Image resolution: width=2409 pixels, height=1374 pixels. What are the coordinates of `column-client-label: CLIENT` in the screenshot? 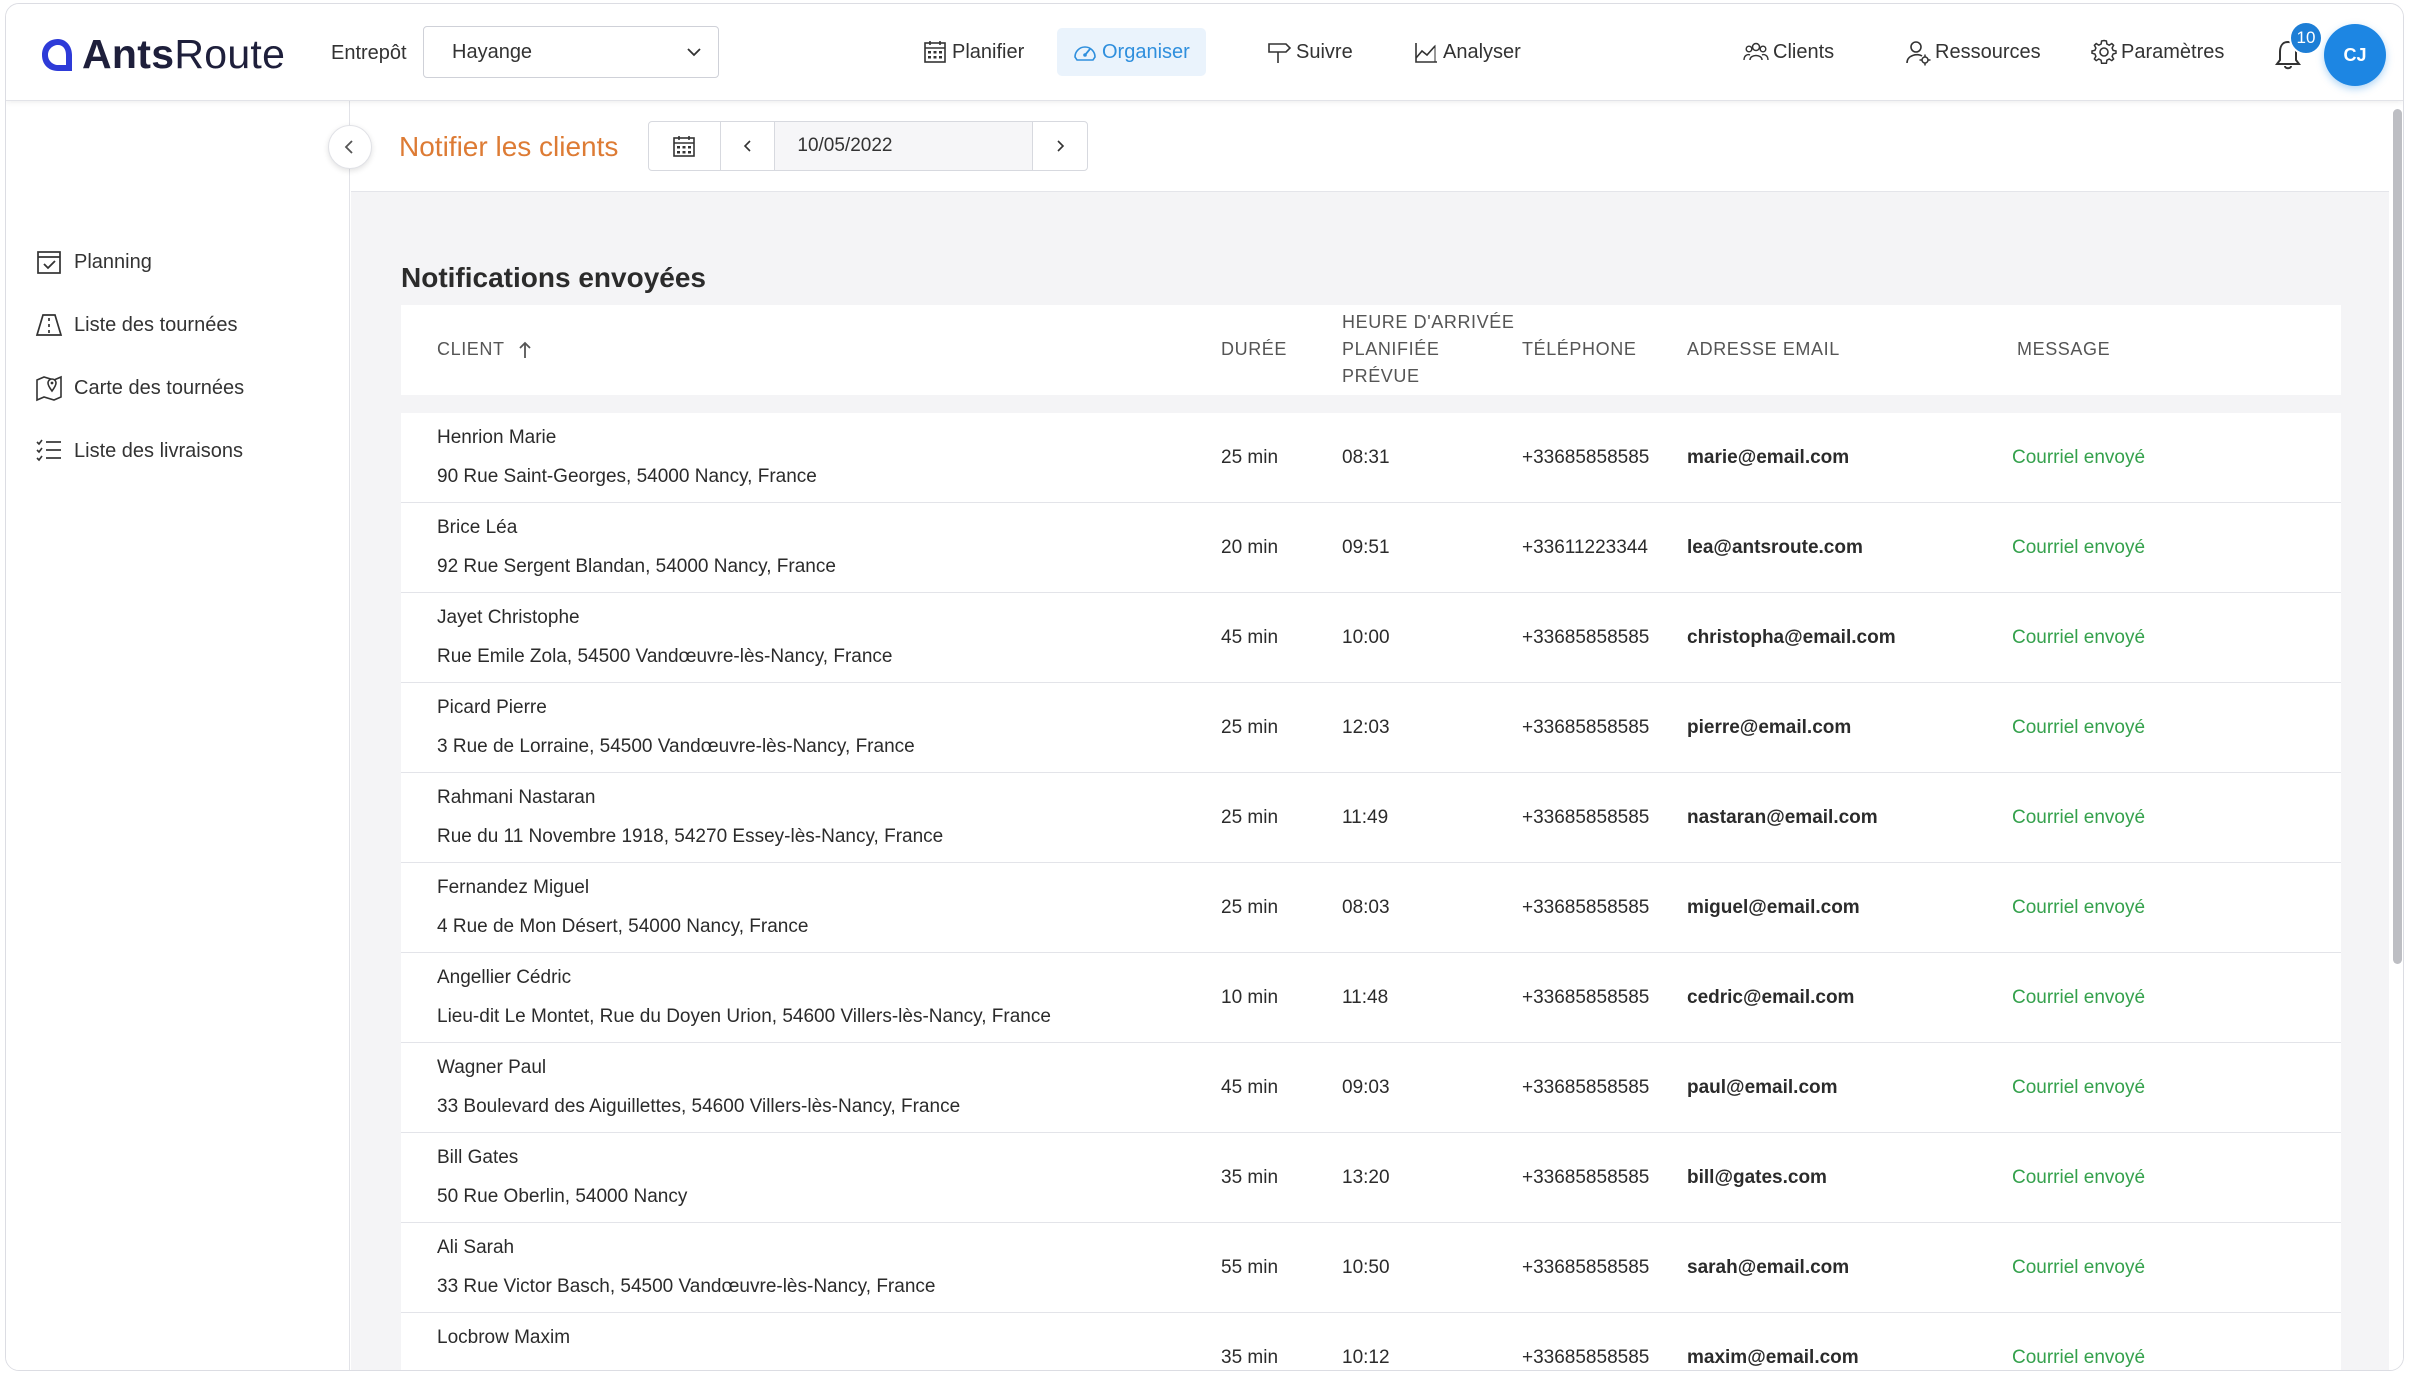 It's located at (471, 349).